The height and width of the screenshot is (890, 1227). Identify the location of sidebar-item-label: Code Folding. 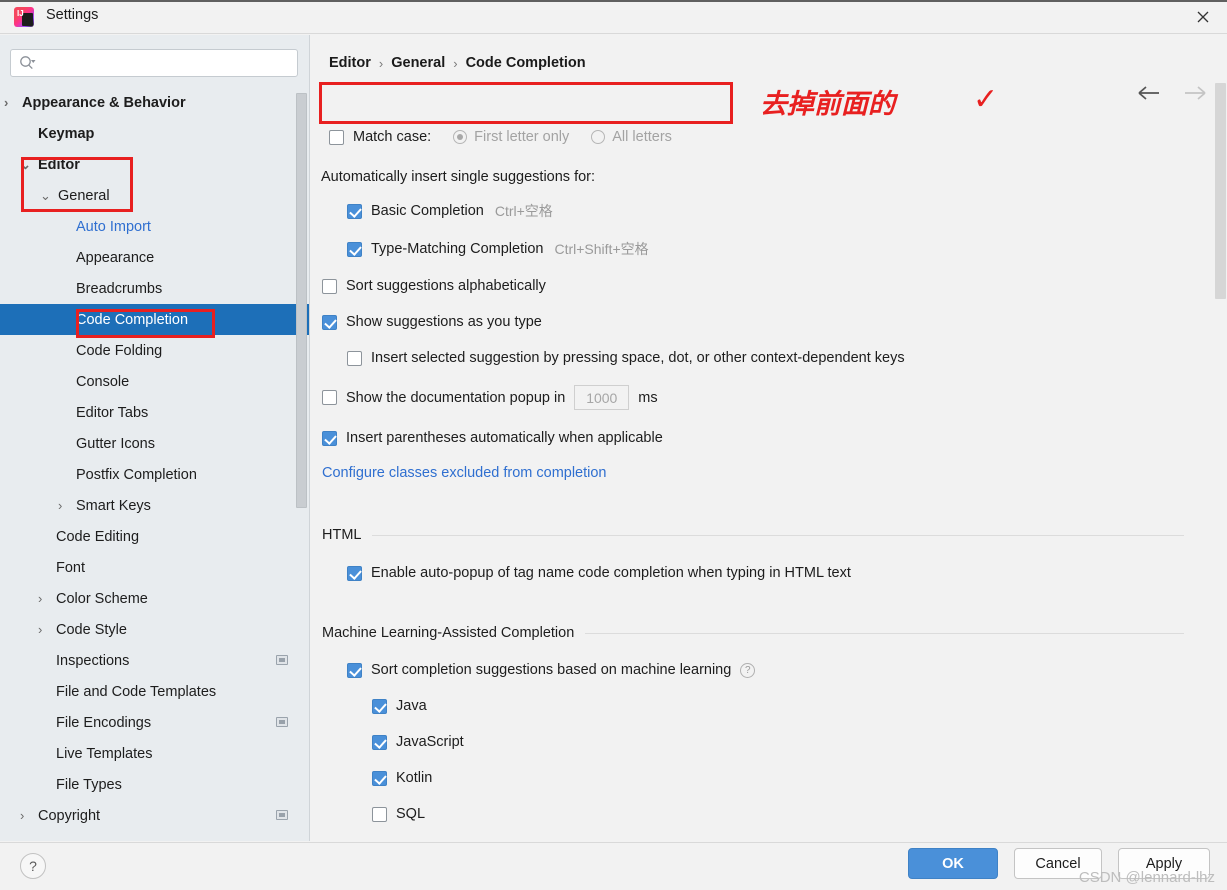
(119, 350).